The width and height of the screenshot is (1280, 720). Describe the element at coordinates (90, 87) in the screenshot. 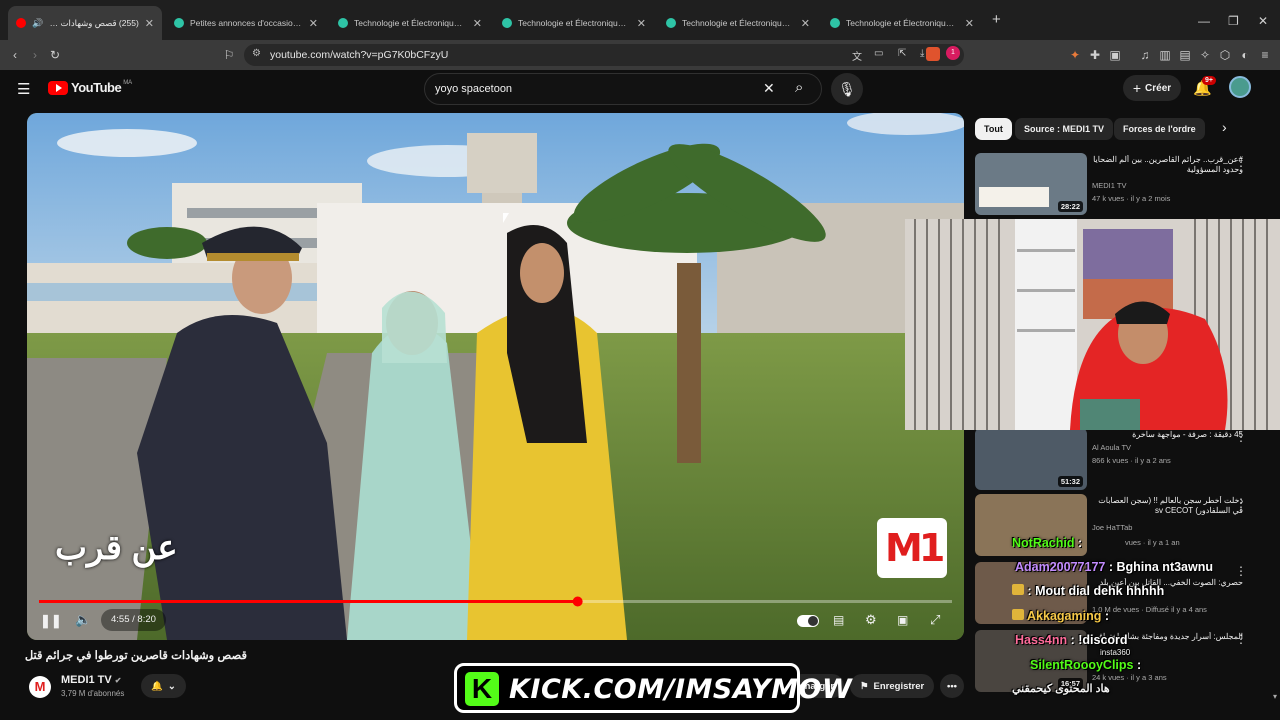

I see `youtube-logo: YouTube MA` at that location.